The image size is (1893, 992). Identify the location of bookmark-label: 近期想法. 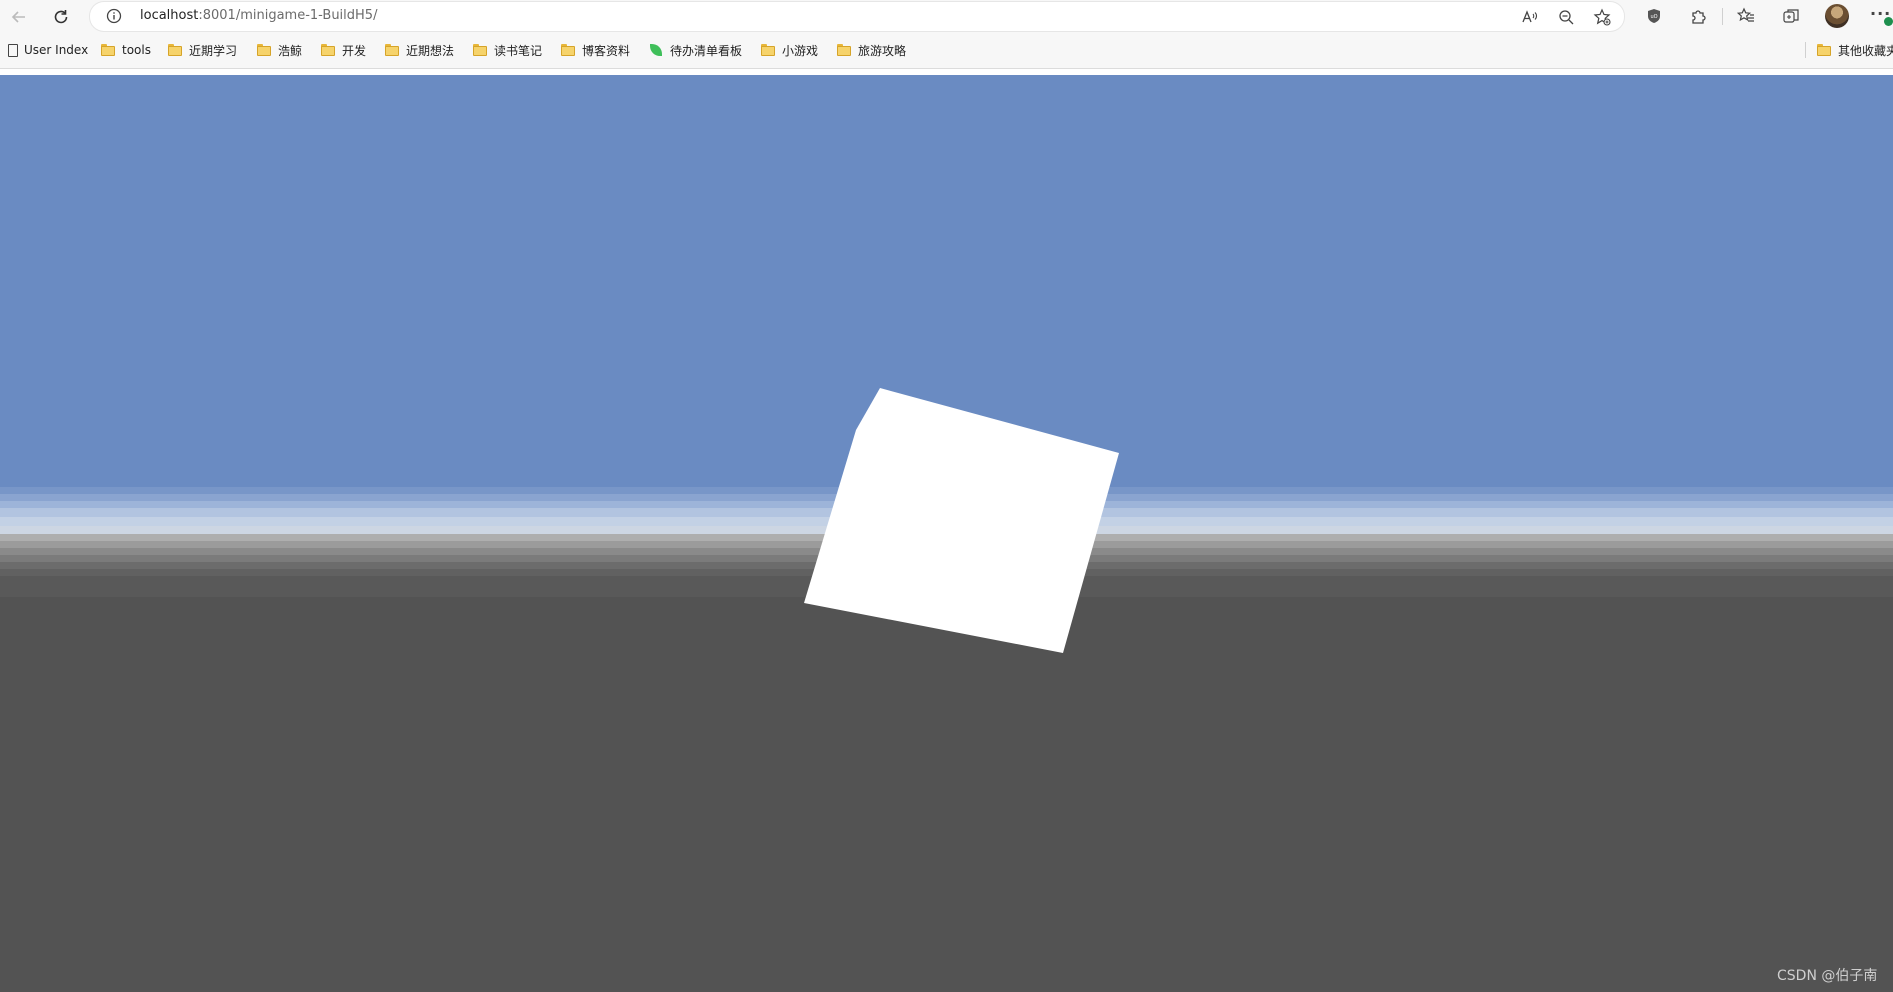
(430, 50).